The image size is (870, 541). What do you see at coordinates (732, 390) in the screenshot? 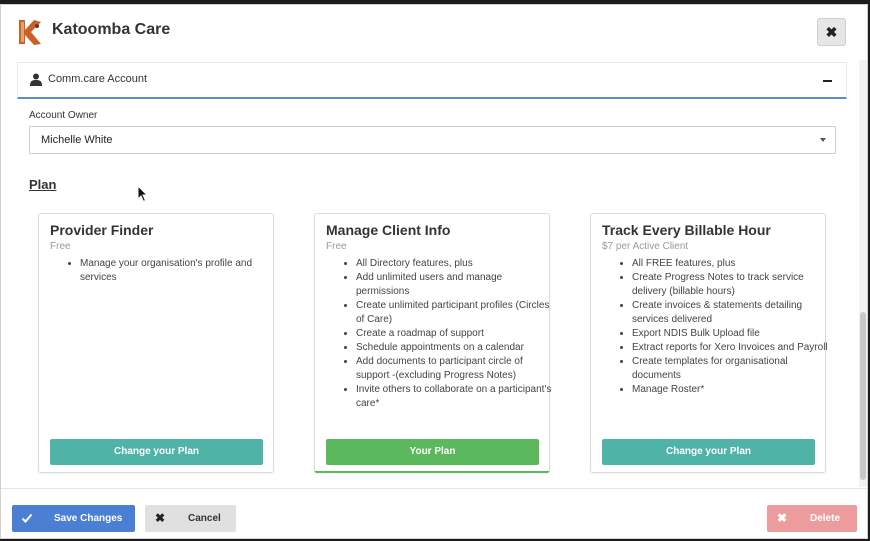
I see `plan-feature: Manage Roster*` at bounding box center [732, 390].